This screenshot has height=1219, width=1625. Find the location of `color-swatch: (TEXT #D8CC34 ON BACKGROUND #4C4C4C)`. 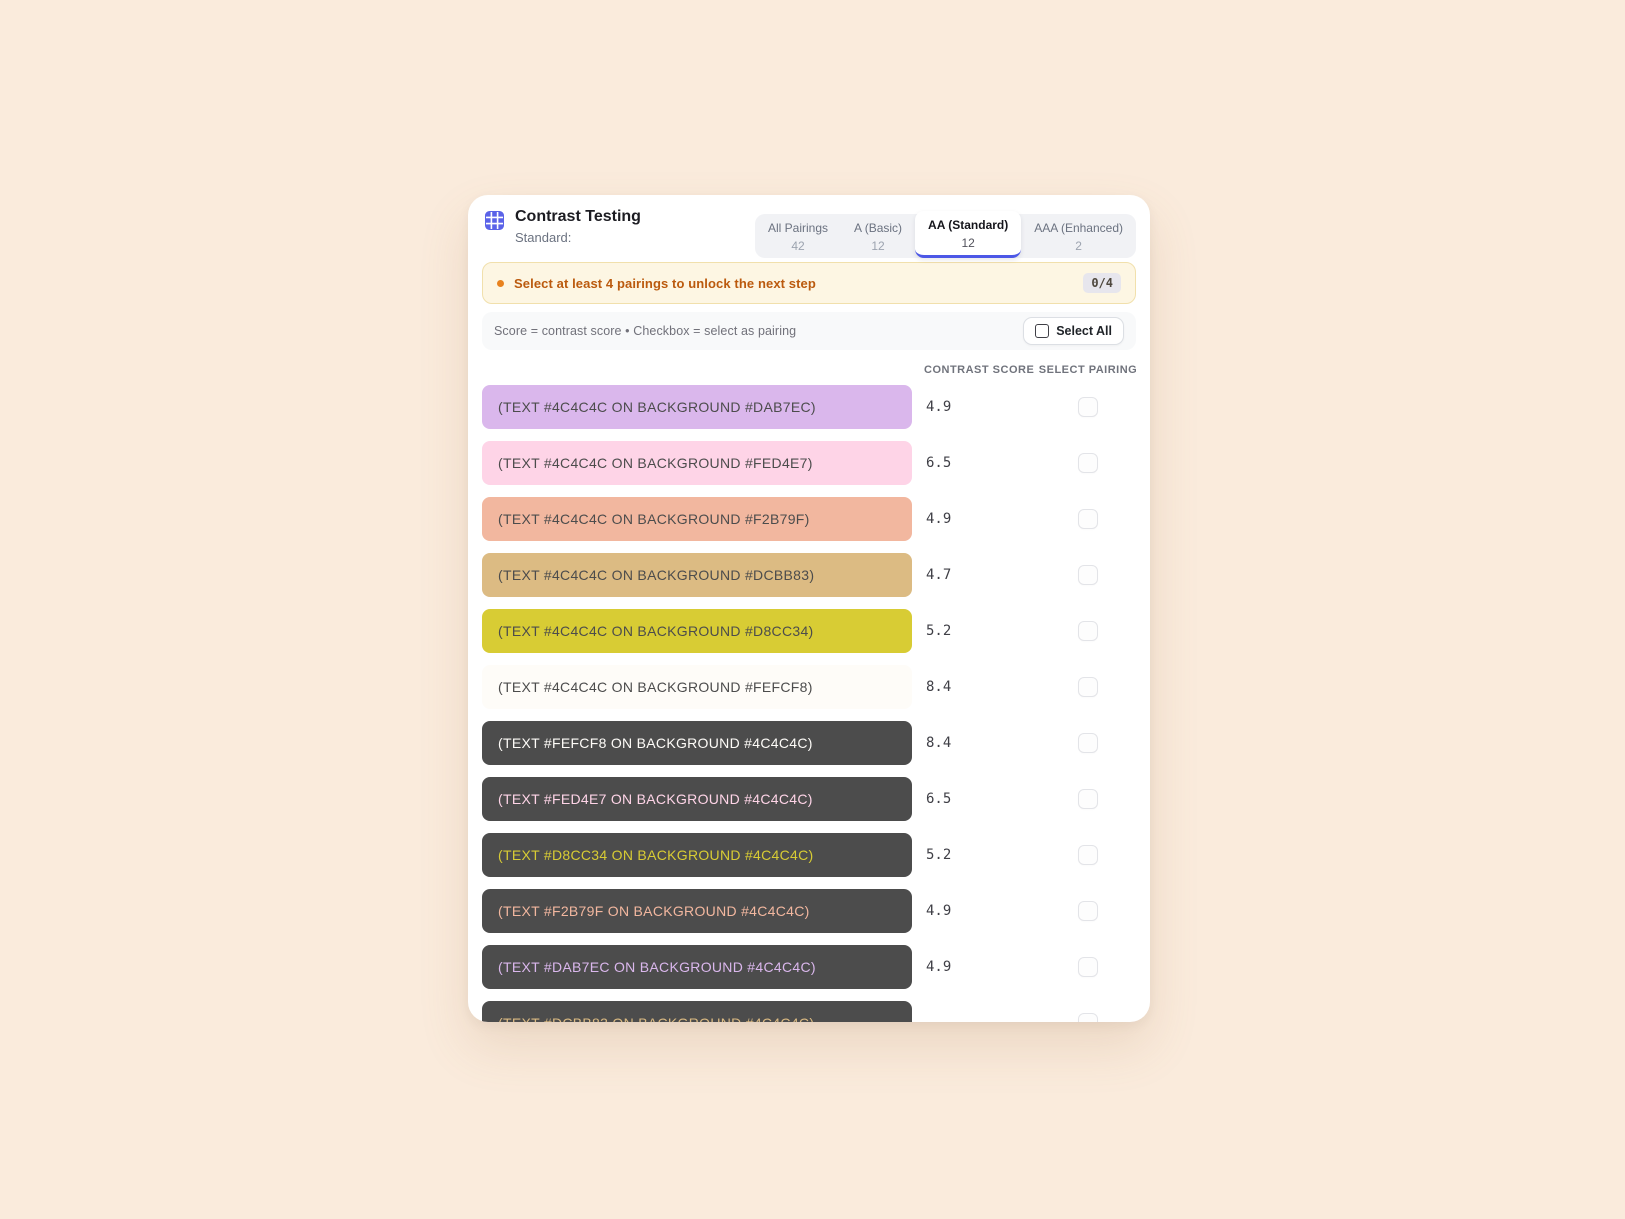

color-swatch: (TEXT #D8CC34 ON BACKGROUND #4C4C4C) is located at coordinates (697, 855).